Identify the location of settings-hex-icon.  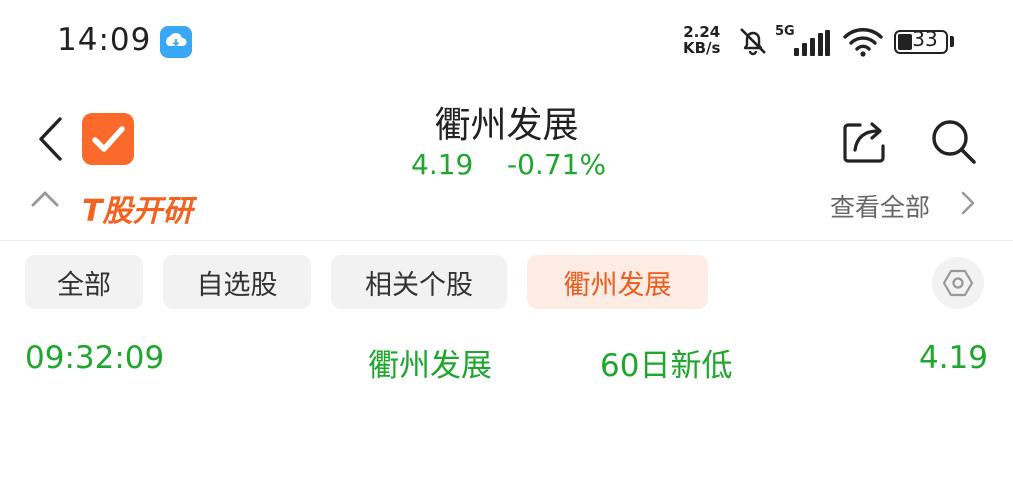
(958, 283).